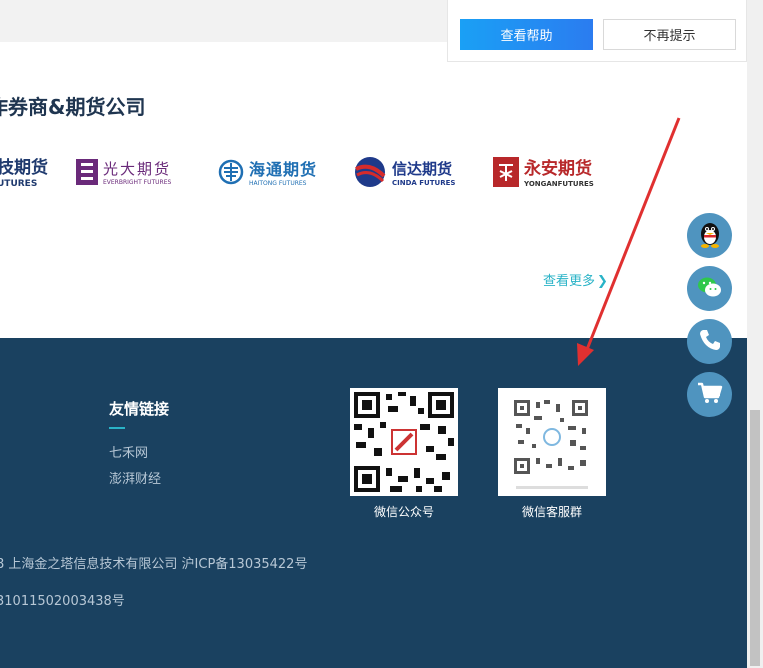 The width and height of the screenshot is (763, 668). What do you see at coordinates (755, 538) in the screenshot?
I see `scrollbar-thumb` at bounding box center [755, 538].